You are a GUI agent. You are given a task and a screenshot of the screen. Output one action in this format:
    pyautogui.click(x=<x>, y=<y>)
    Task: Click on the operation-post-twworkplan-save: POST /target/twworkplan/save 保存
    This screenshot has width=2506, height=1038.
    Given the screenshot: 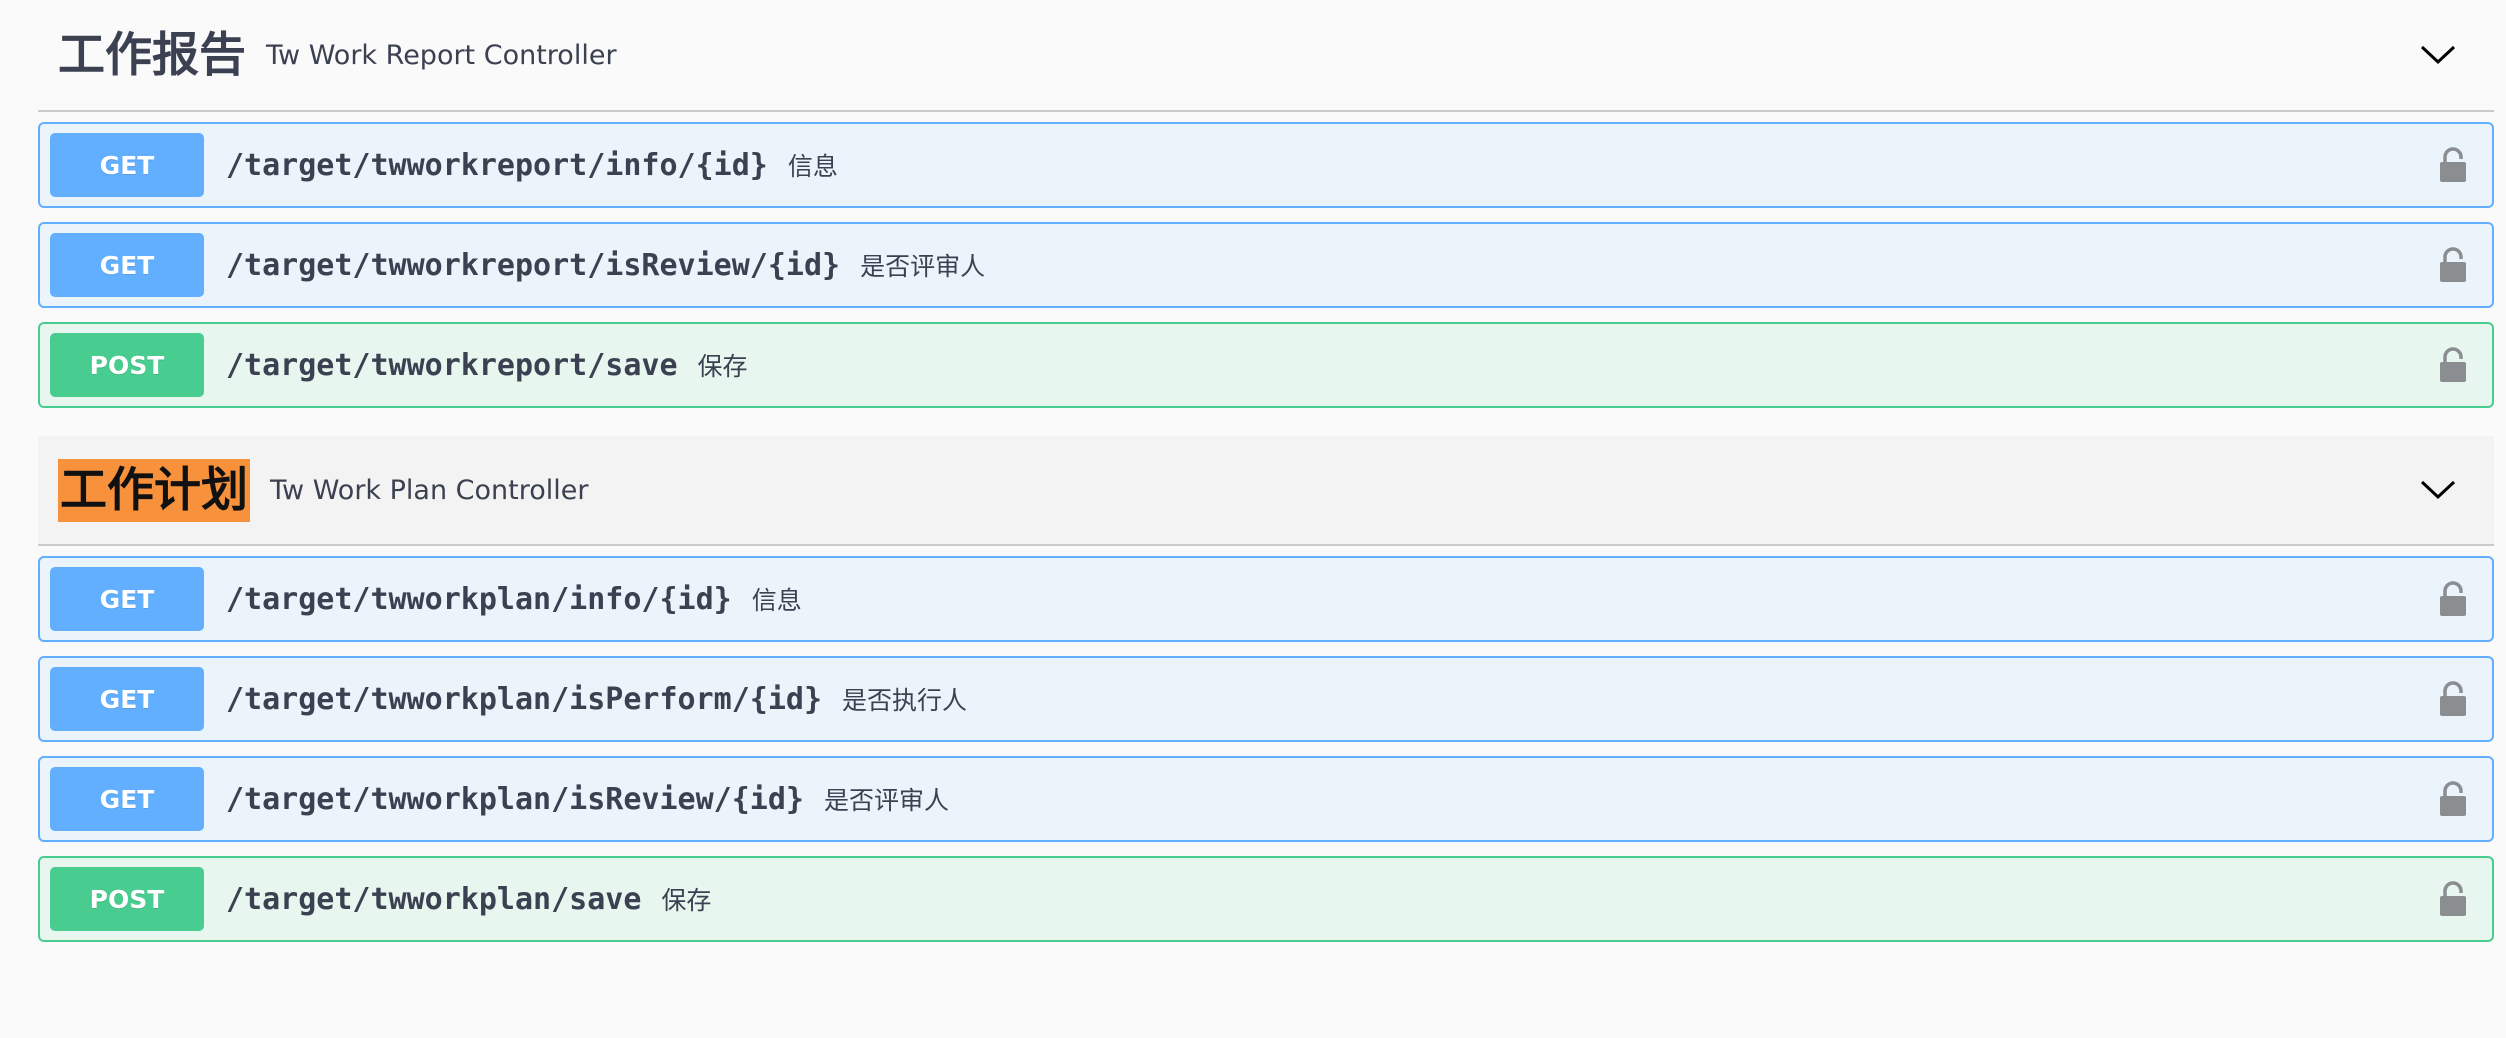 What is the action you would take?
    pyautogui.click(x=1266, y=899)
    